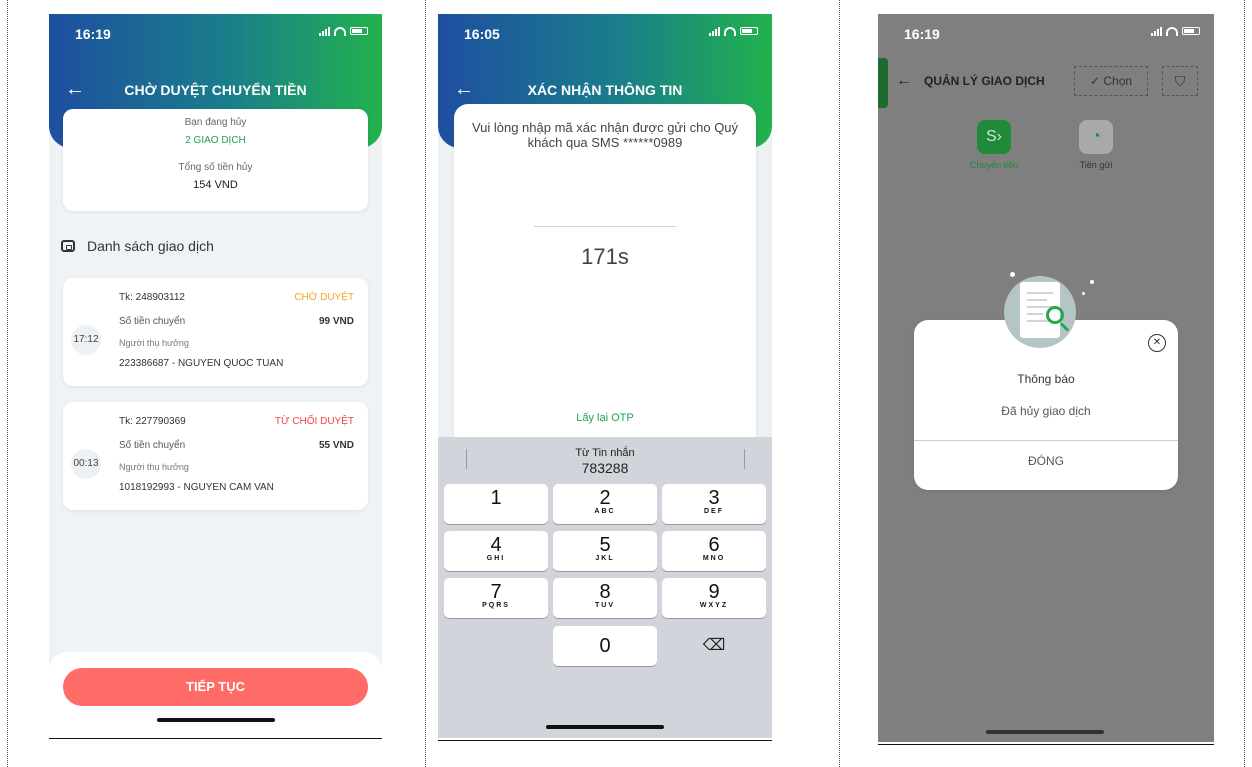 The width and height of the screenshot is (1252, 767). I want to click on transaction-account: Tk: 248903112, so click(152, 297).